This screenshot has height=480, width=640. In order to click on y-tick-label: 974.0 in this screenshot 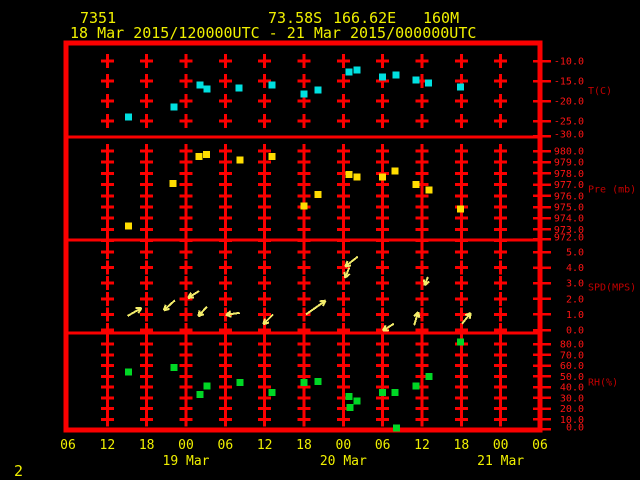, I will do `click(569, 219)`.